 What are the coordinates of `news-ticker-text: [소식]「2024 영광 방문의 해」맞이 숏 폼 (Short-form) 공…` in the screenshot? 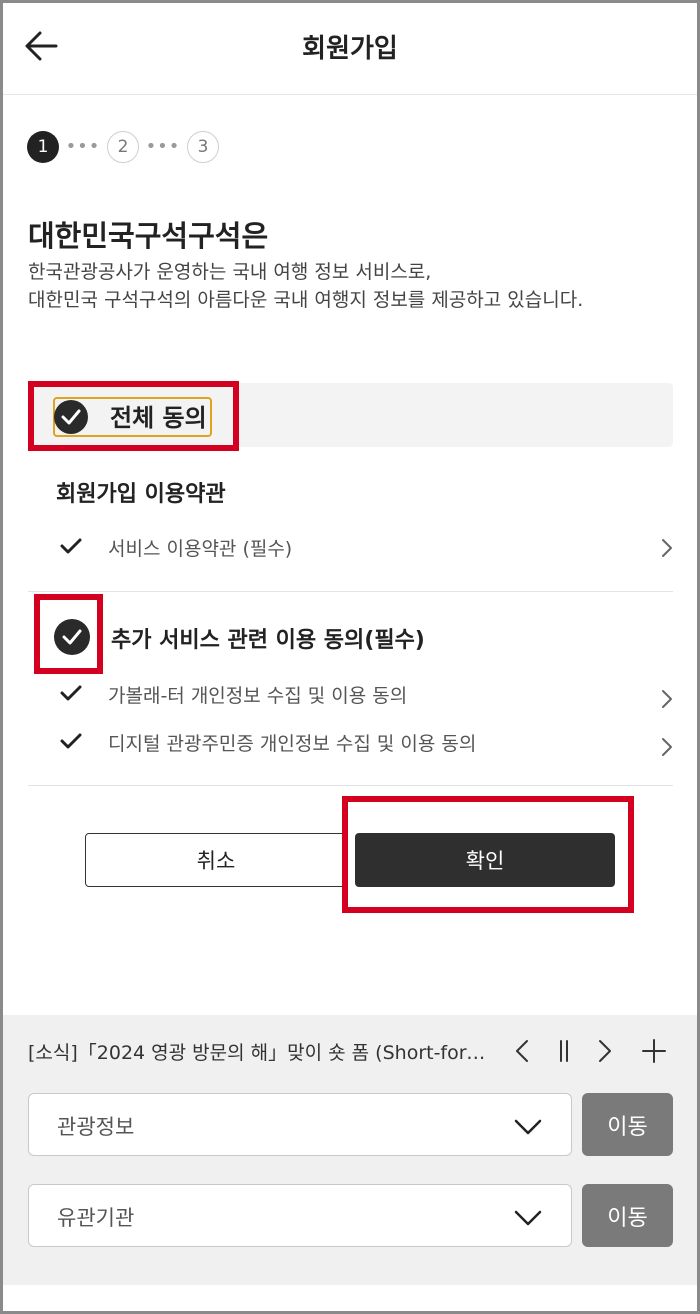 It's located at (263, 1051).